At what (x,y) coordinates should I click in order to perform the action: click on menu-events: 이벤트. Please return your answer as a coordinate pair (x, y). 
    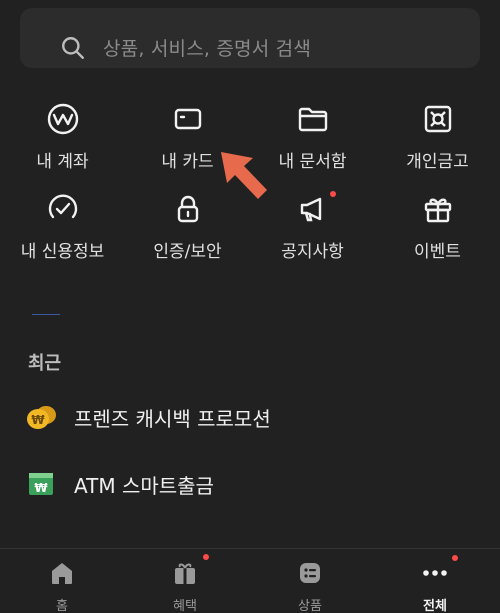
    Looking at the image, I should click on (437, 226).